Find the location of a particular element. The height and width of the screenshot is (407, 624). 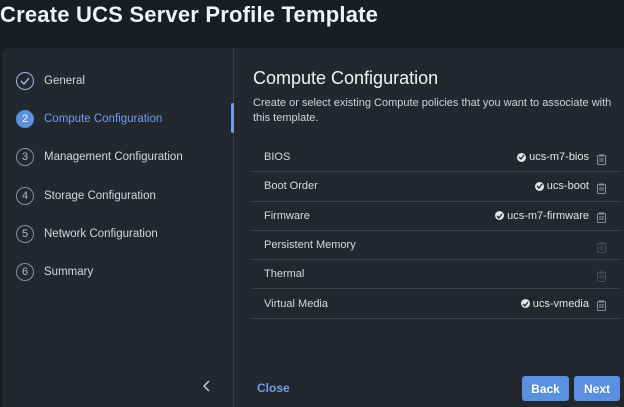

step-number: 2 is located at coordinates (25, 119).